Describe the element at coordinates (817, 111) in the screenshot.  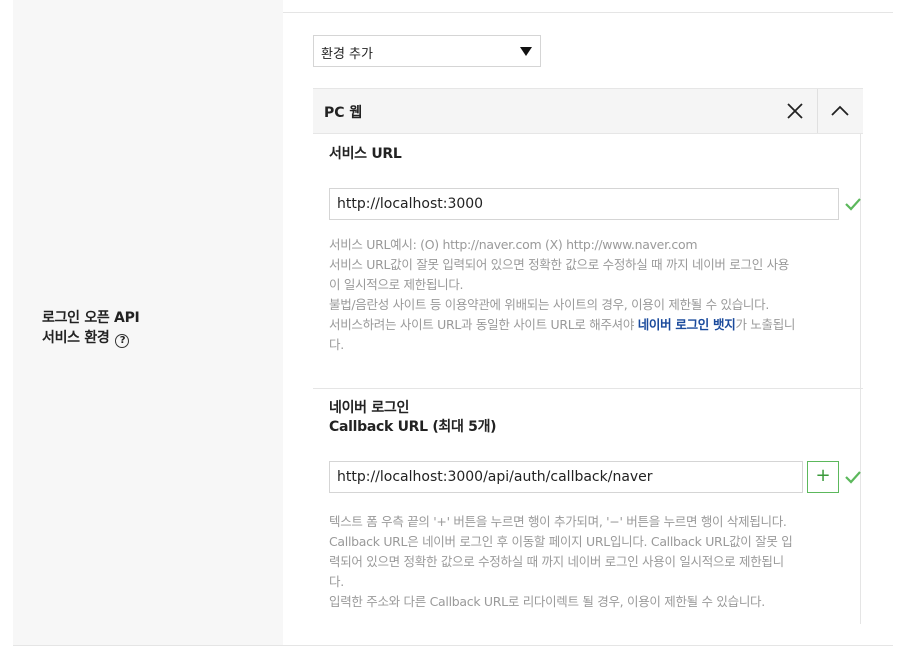
I see `header-separator` at that location.